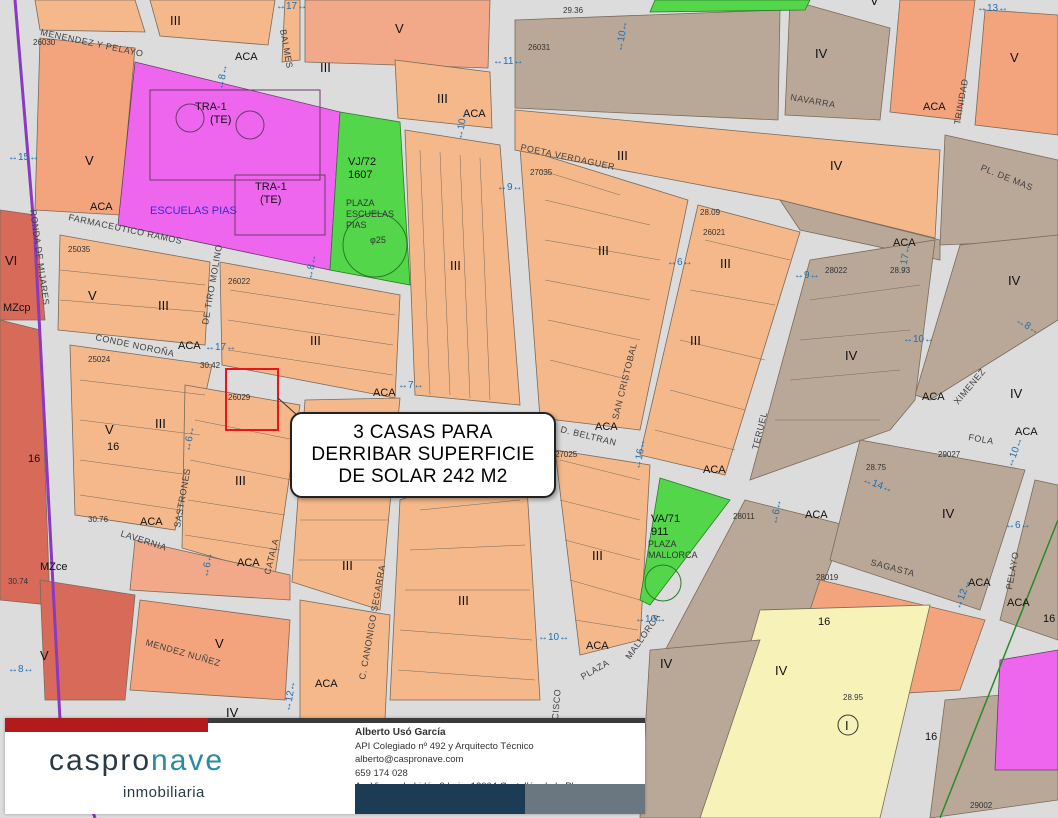 This screenshot has height=818, width=1058. I want to click on svg-text: MALLORCA, so click(673, 555).